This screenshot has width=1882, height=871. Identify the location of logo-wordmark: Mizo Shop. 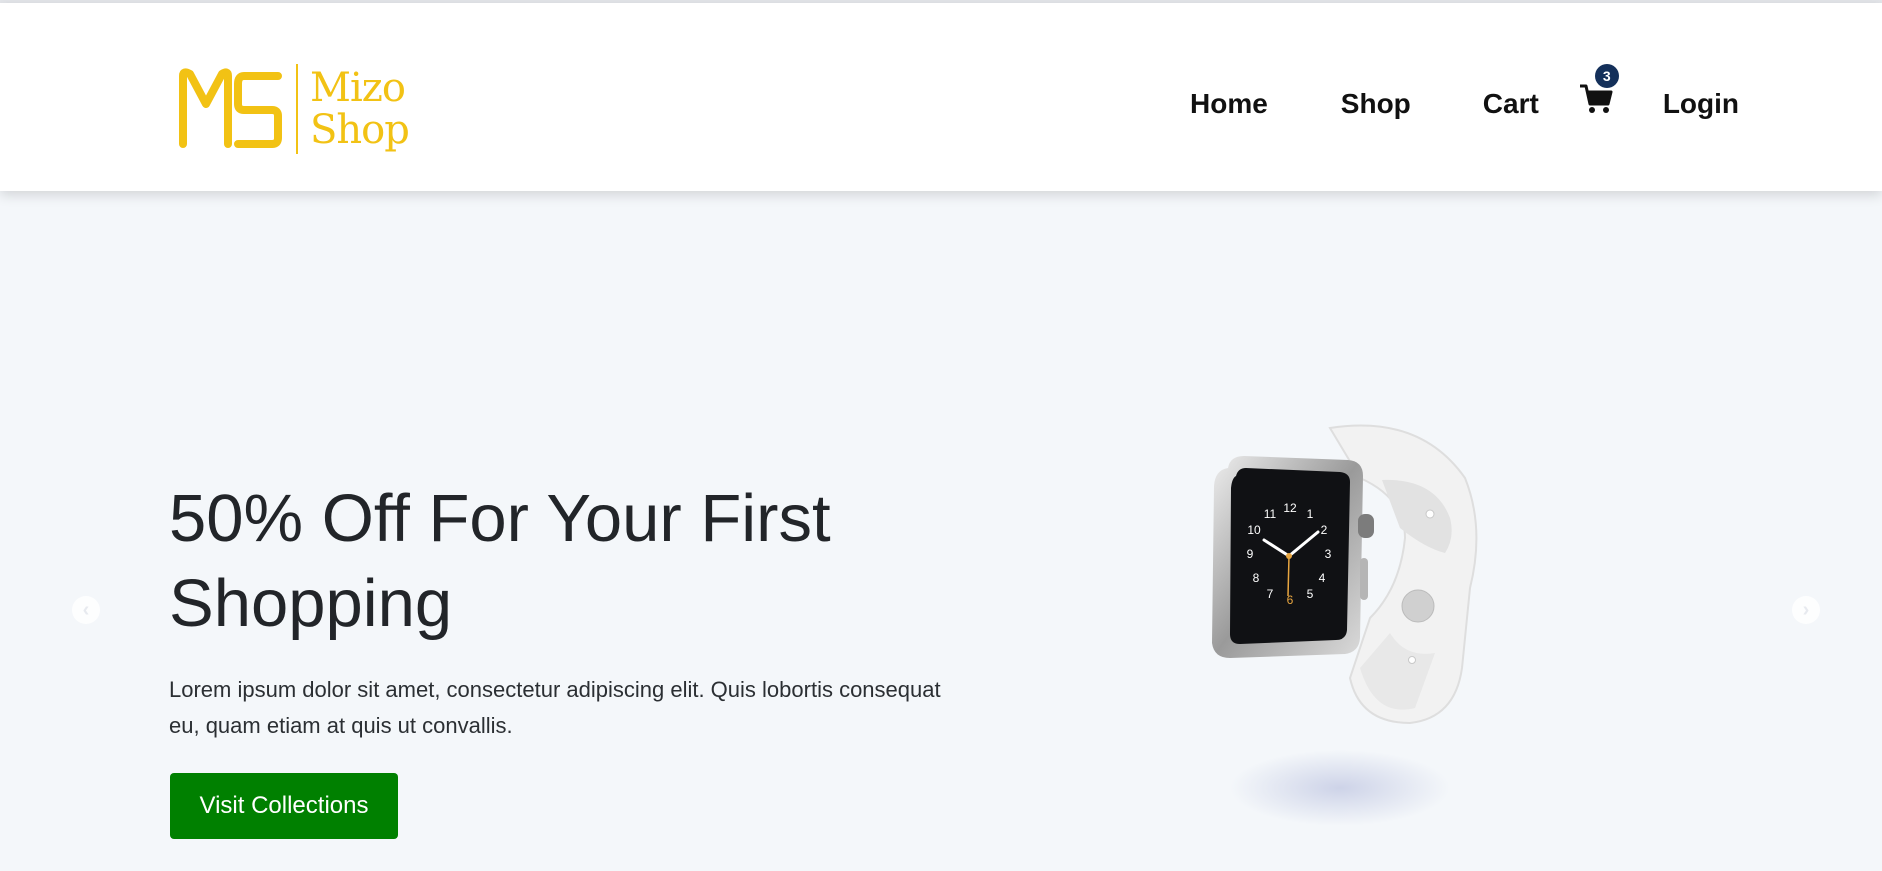
(360, 109).